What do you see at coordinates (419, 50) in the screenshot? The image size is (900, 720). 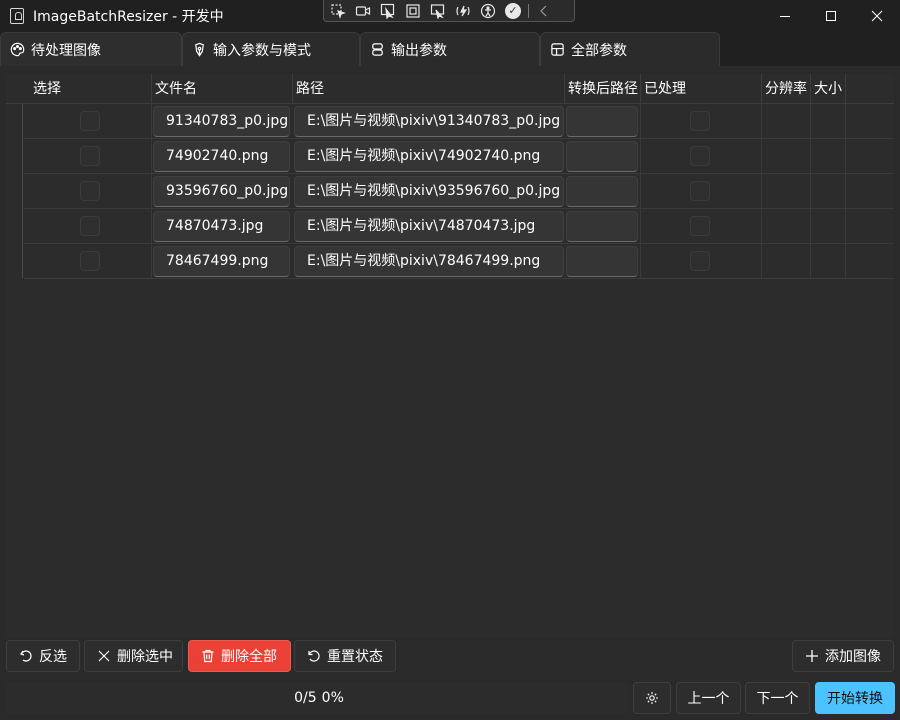 I see `tab-label: 输出参数` at bounding box center [419, 50].